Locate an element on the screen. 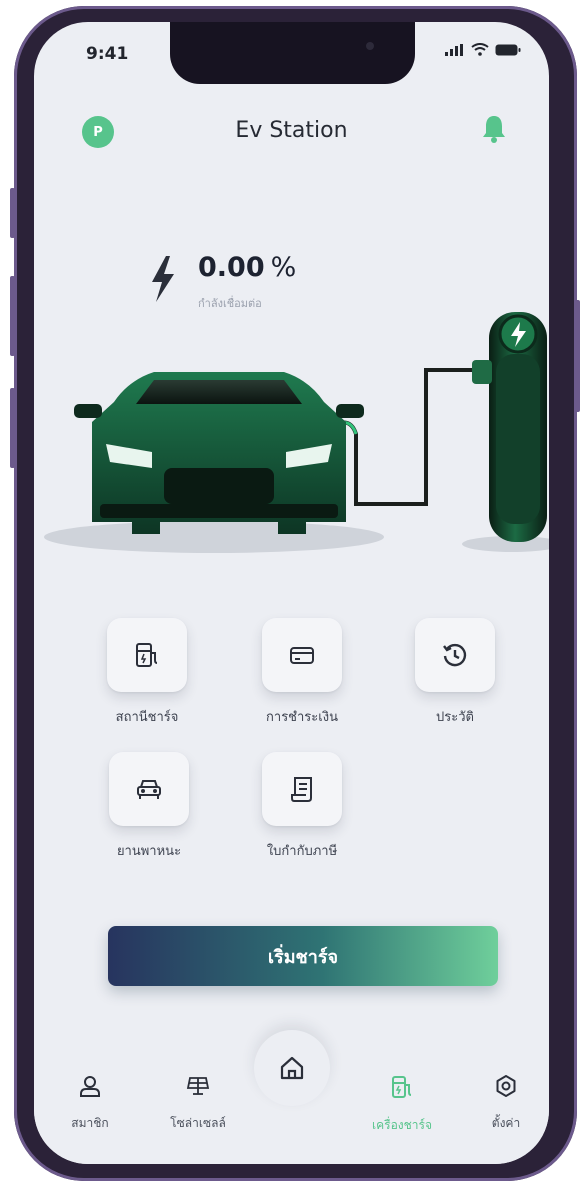 This screenshot has width=585, height=1185. user-icon is located at coordinates (90, 1086).